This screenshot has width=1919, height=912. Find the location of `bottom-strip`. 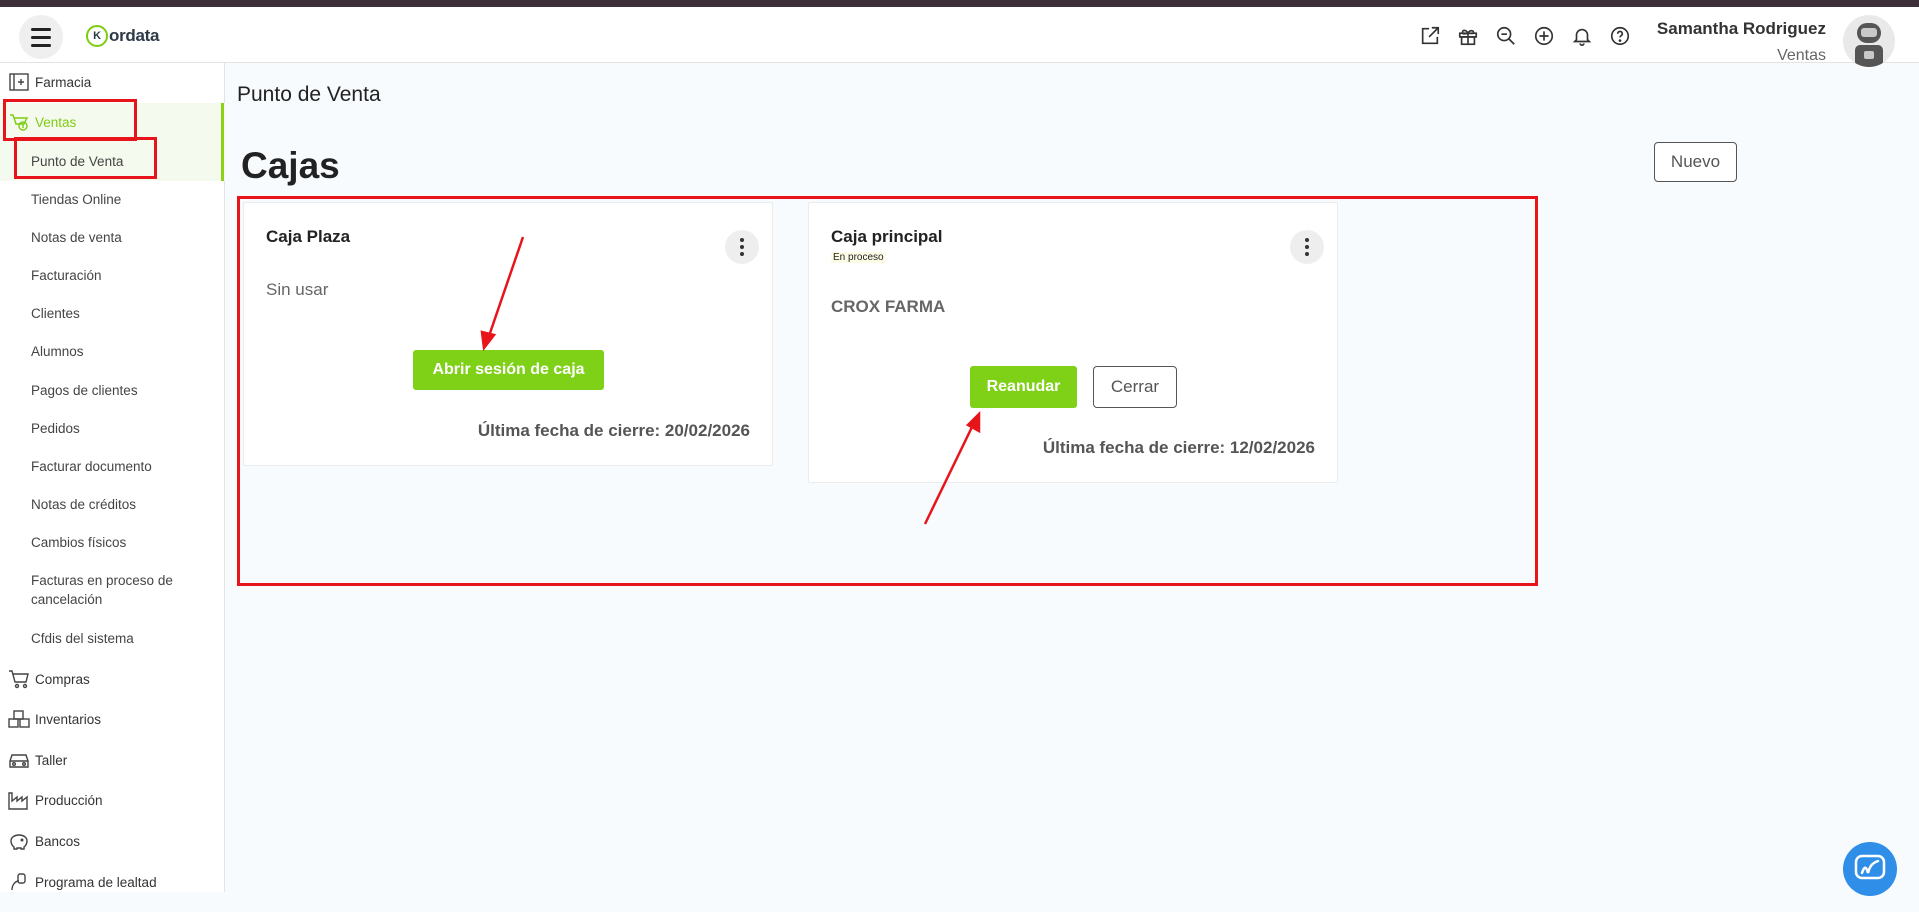

bottom-strip is located at coordinates (959, 902).